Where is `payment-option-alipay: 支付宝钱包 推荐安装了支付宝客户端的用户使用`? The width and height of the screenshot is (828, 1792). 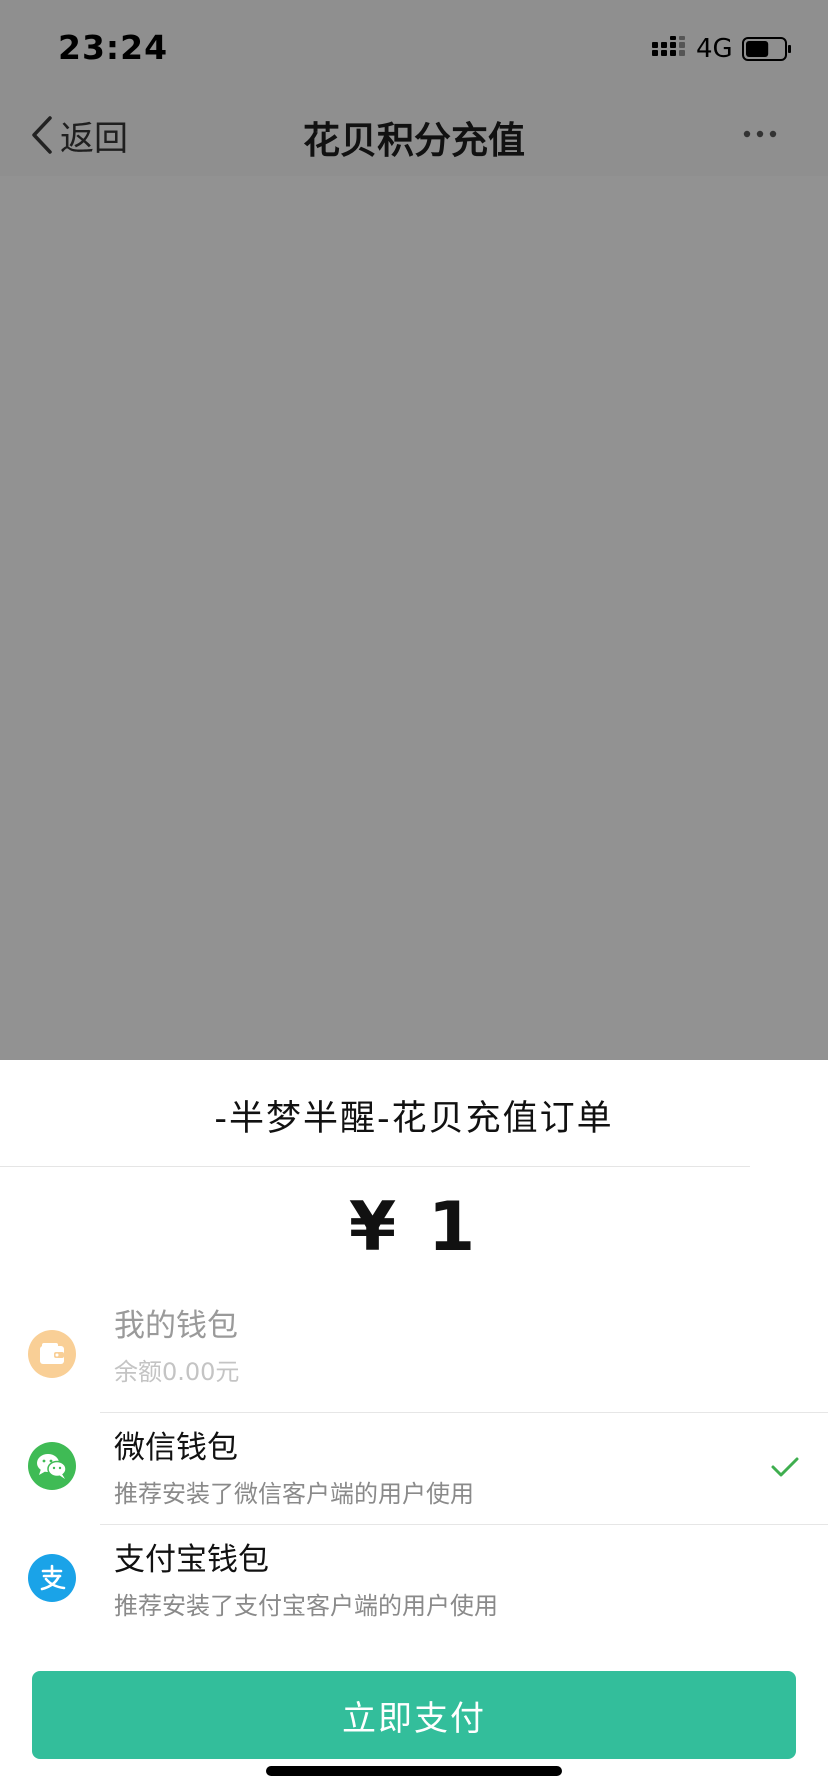
payment-option-alipay: 支付宝钱包 推荐安装了支付宝客户端的用户使用 is located at coordinates (414, 1579).